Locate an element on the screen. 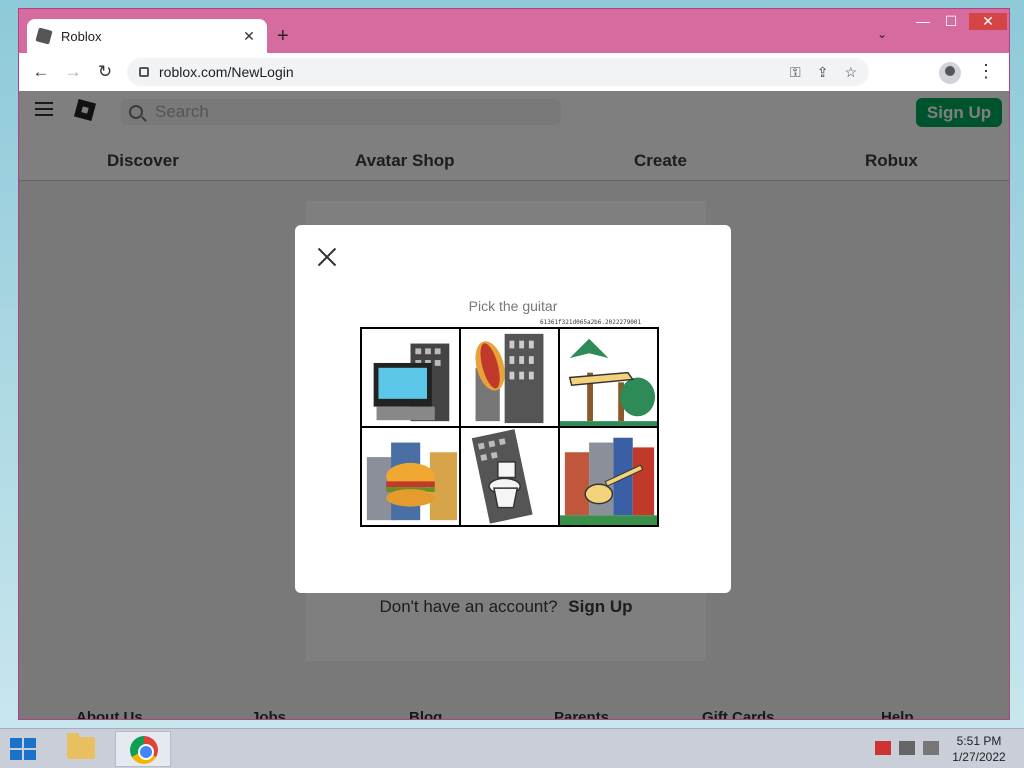 This screenshot has height=768, width=1024. captcha-prompt: Pick the guitar is located at coordinates (513, 306).